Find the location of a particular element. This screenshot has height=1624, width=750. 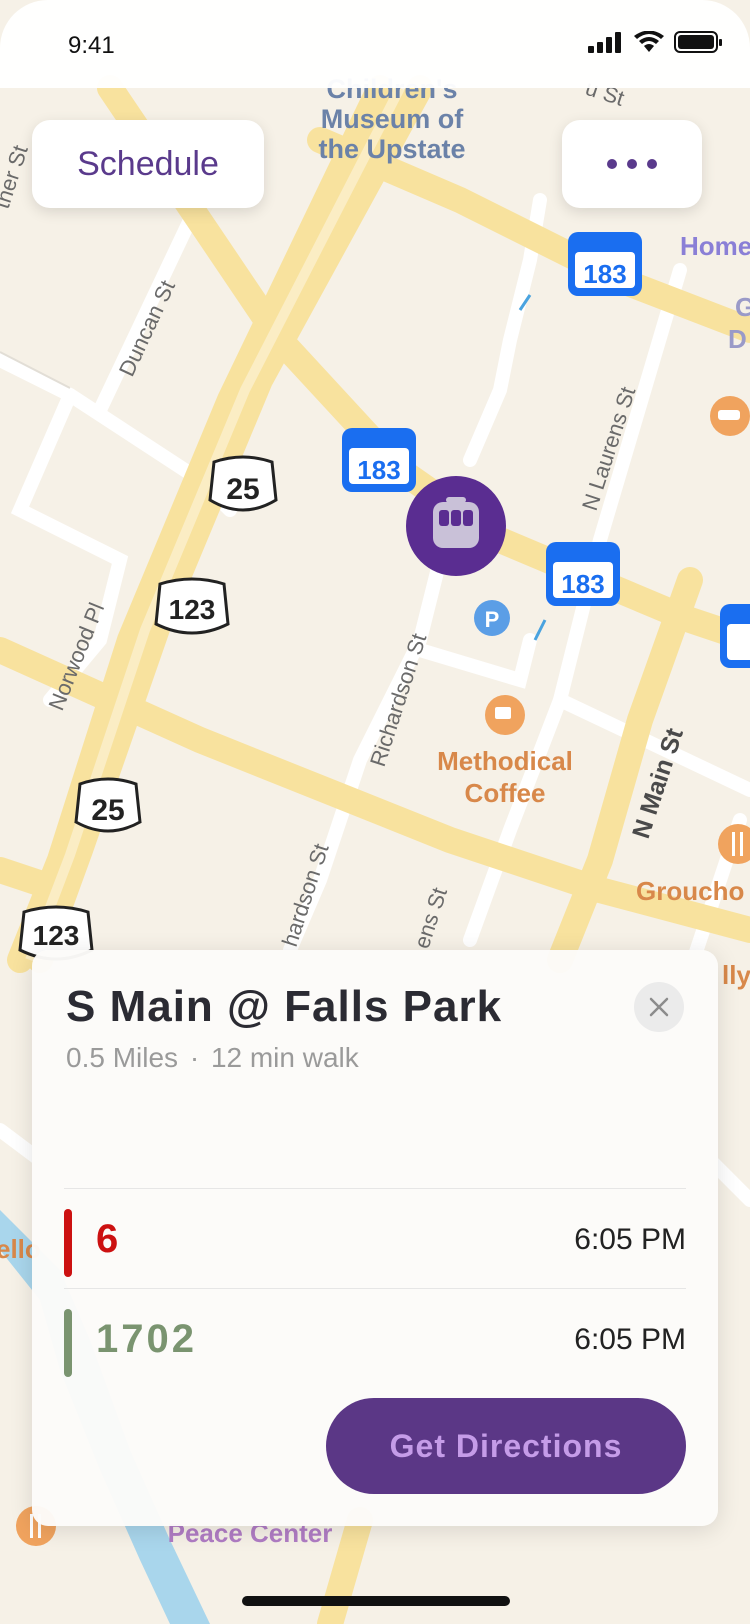

route-row: 1702 6:05 PM is located at coordinates (375, 1338).